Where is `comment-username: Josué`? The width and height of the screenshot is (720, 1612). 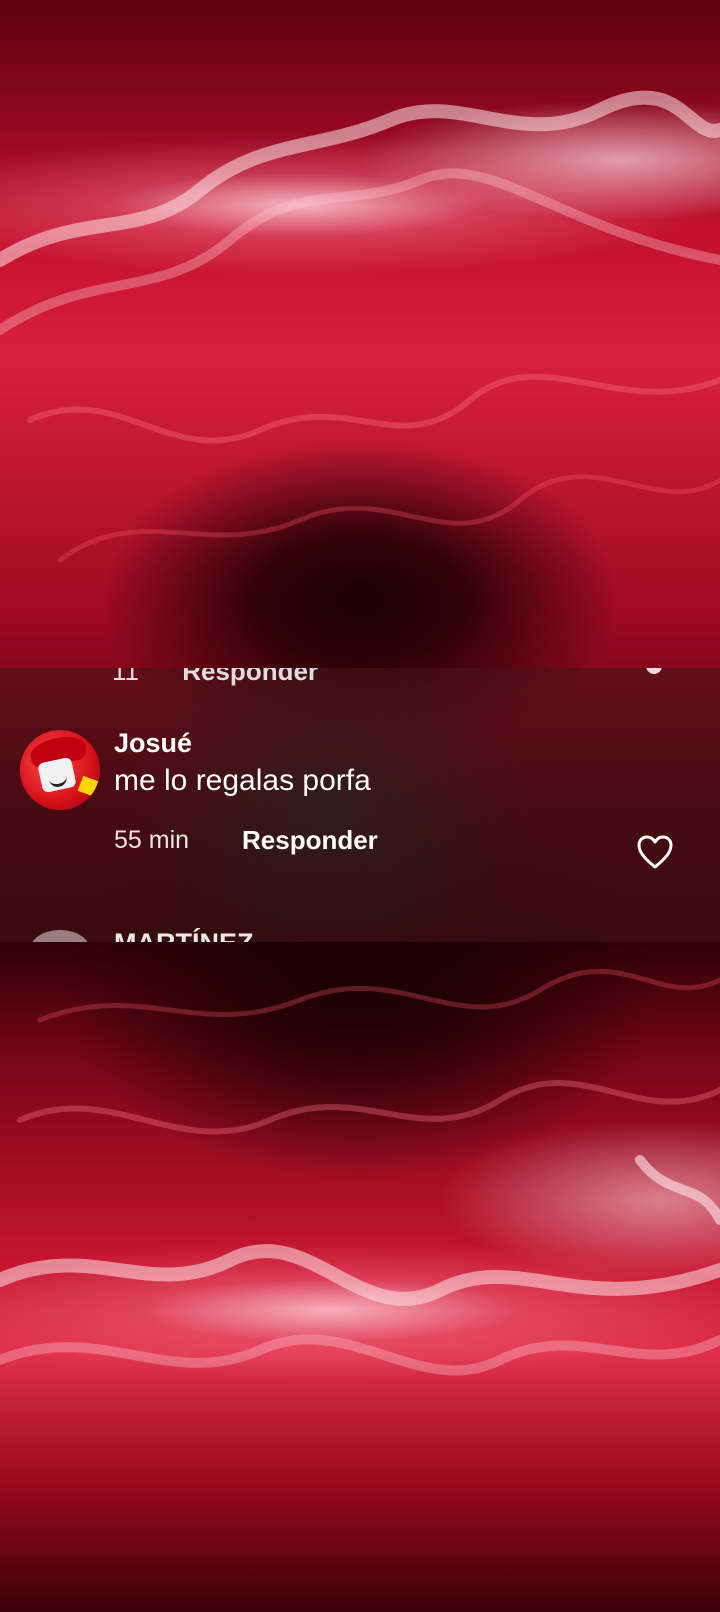 comment-username: Josué is located at coordinates (153, 743).